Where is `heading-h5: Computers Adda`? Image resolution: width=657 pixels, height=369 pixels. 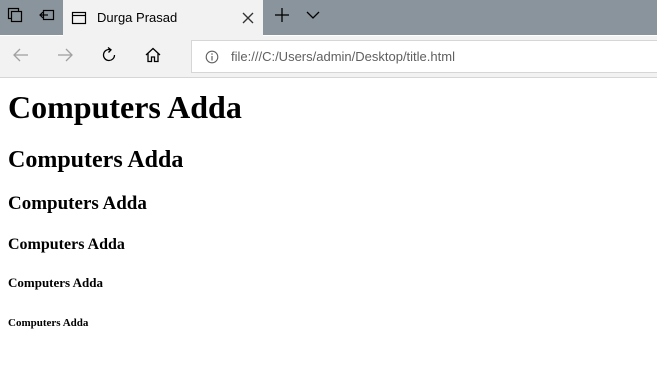 heading-h5: Computers Adda is located at coordinates (55, 282).